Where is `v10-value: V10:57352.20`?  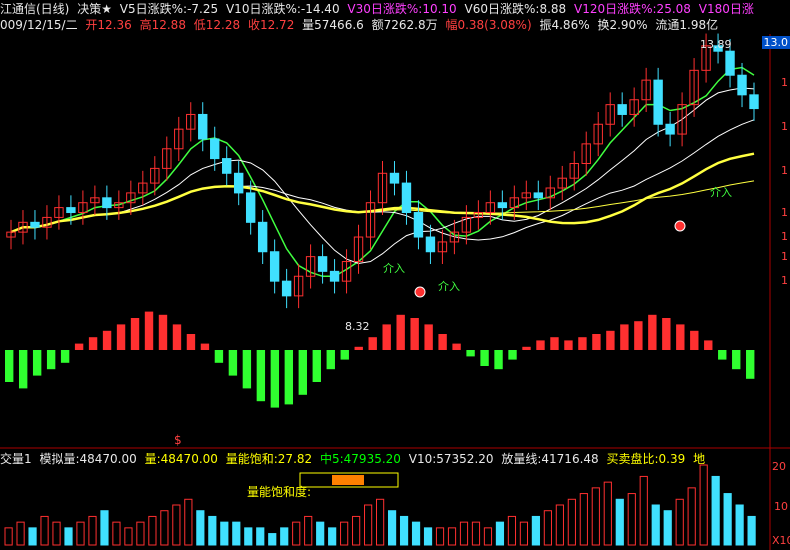 v10-value: V10:57352.20 is located at coordinates (451, 459).